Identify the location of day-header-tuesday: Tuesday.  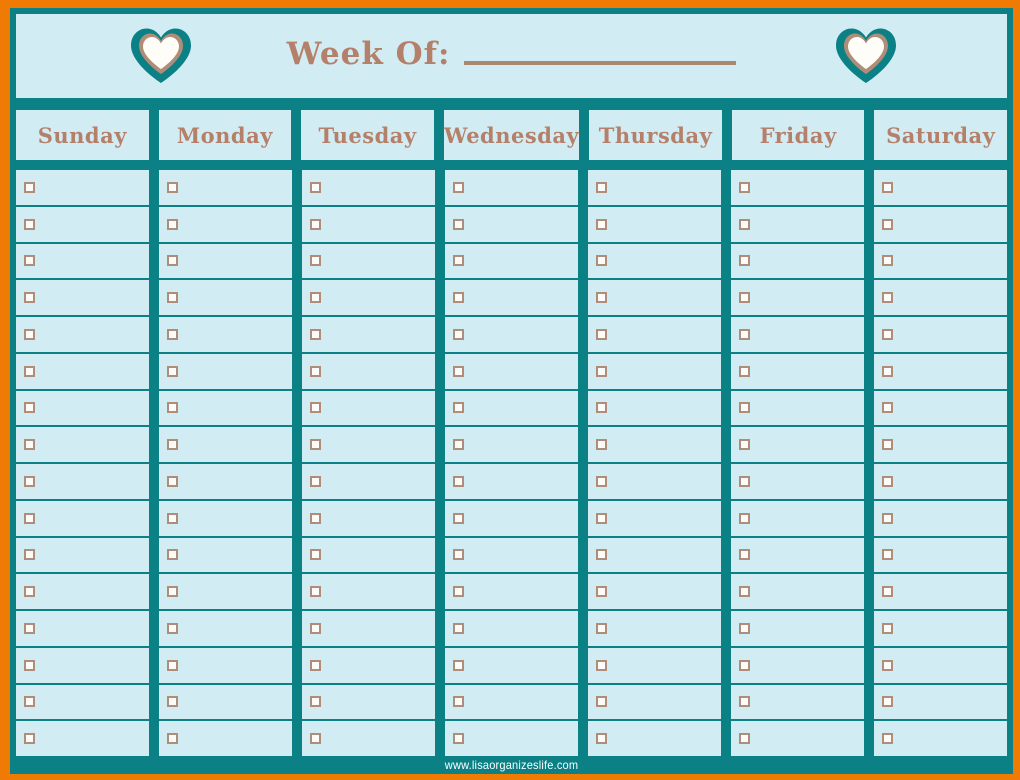
(367, 135).